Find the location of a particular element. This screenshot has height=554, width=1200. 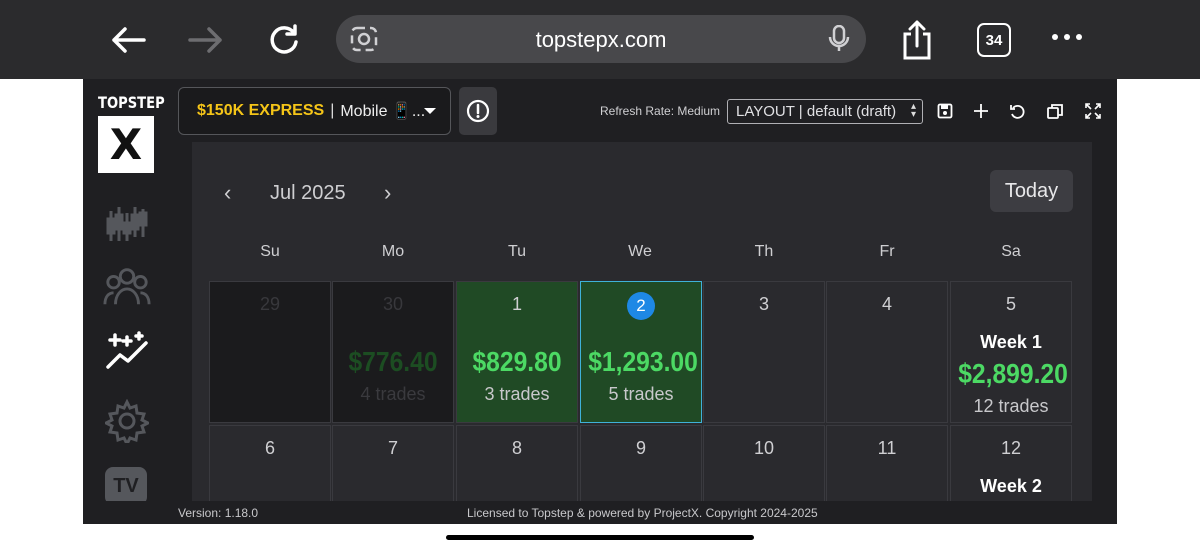

day-number: 9 is located at coordinates (640, 448).